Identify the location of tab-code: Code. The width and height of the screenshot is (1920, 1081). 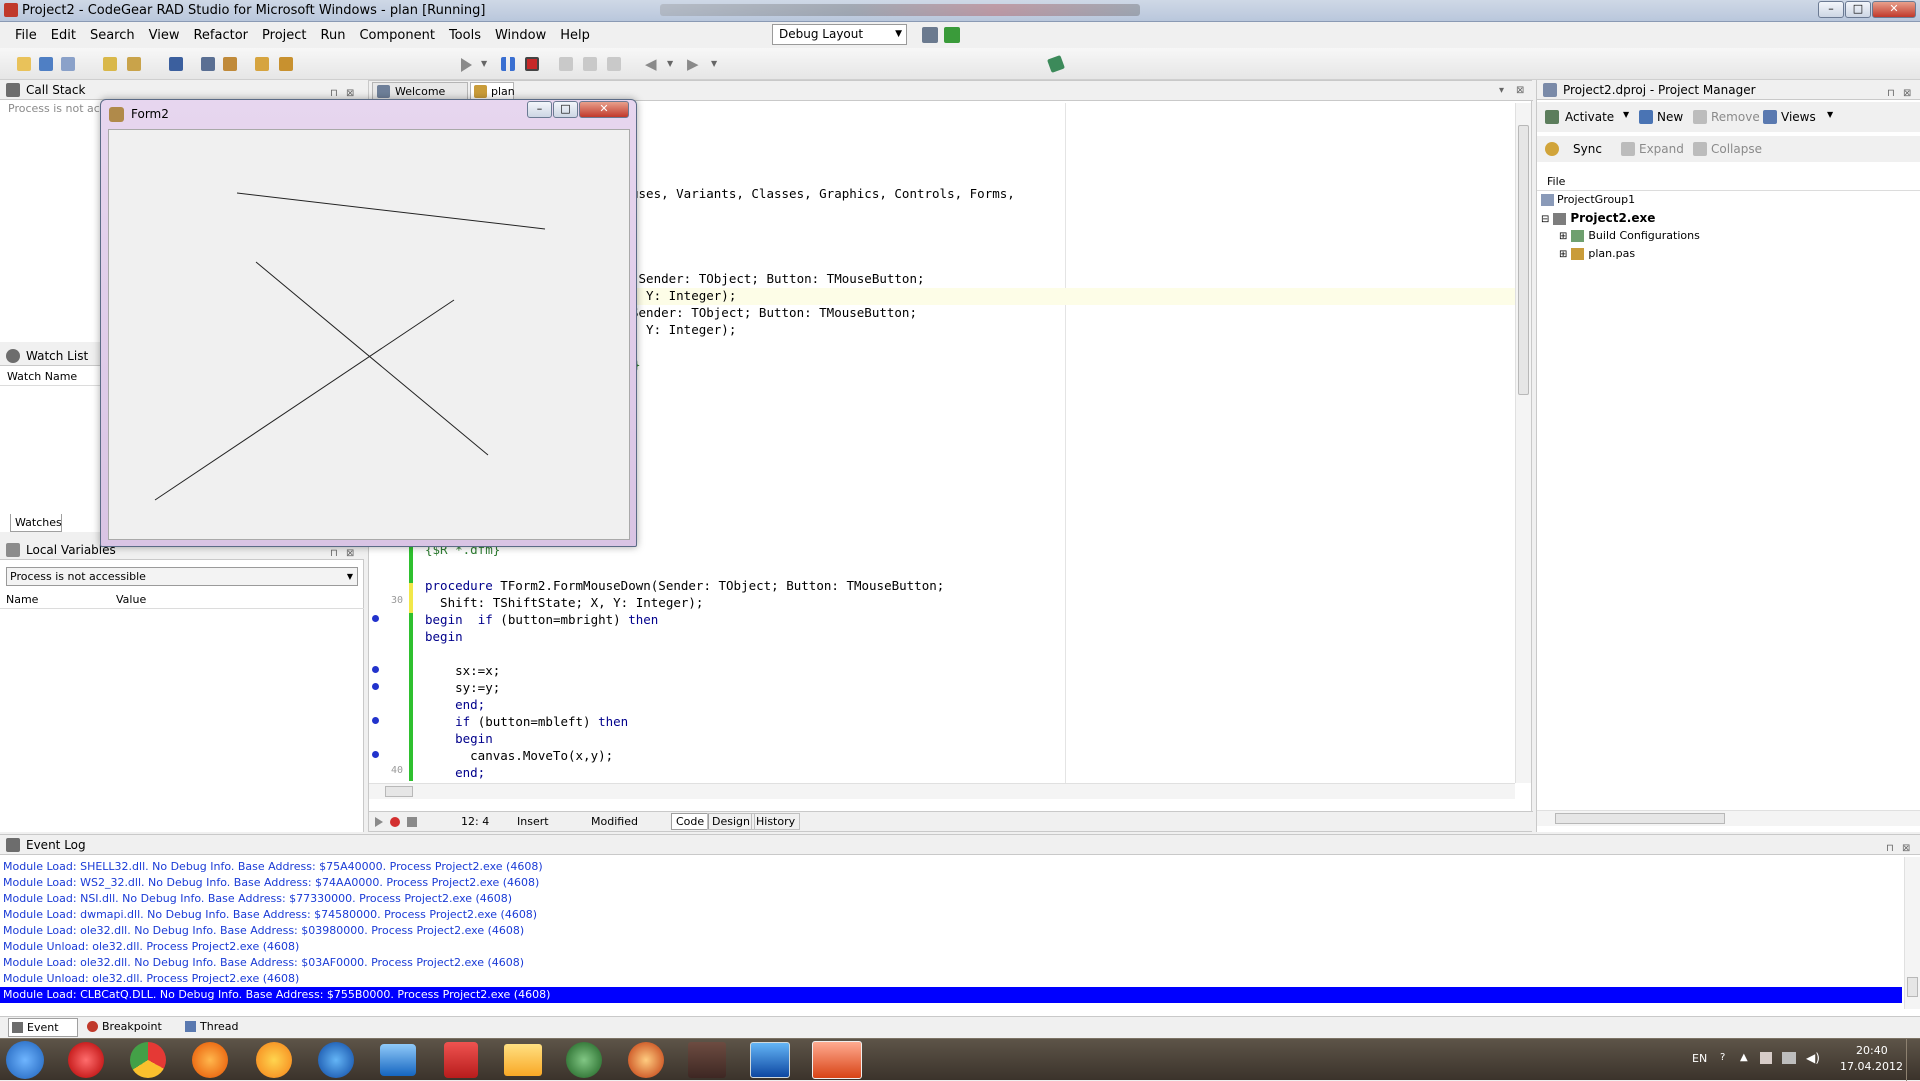
(690, 821).